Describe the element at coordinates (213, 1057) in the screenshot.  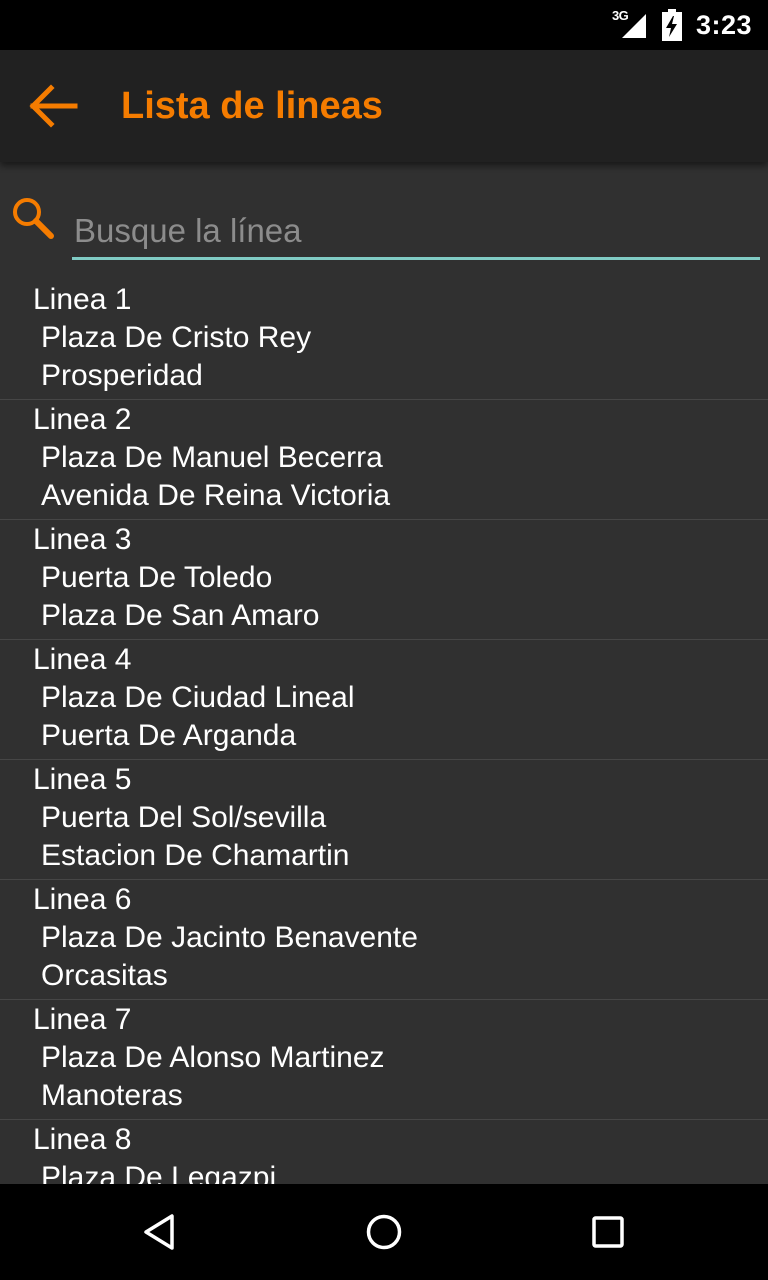
I see `line-origin: Plaza De Alonso Martinez` at that location.